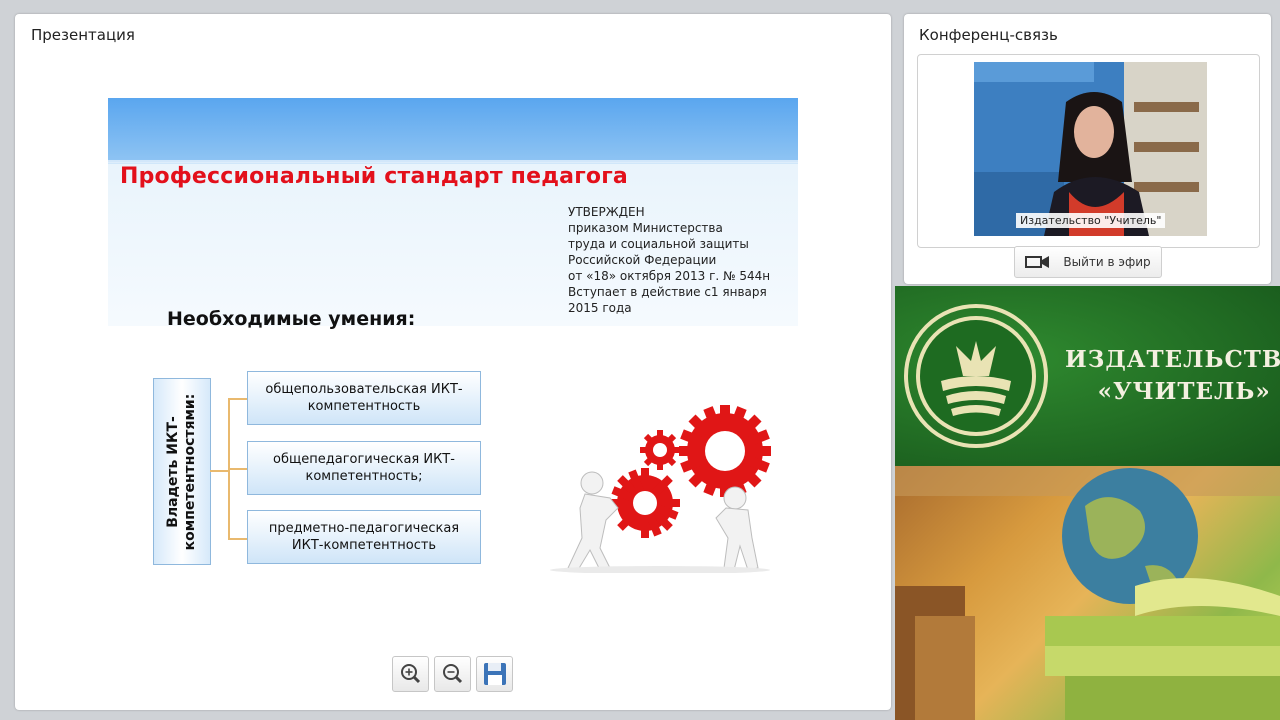 The height and width of the screenshot is (720, 1280). I want to click on books-globe-image, so click(1087, 593).